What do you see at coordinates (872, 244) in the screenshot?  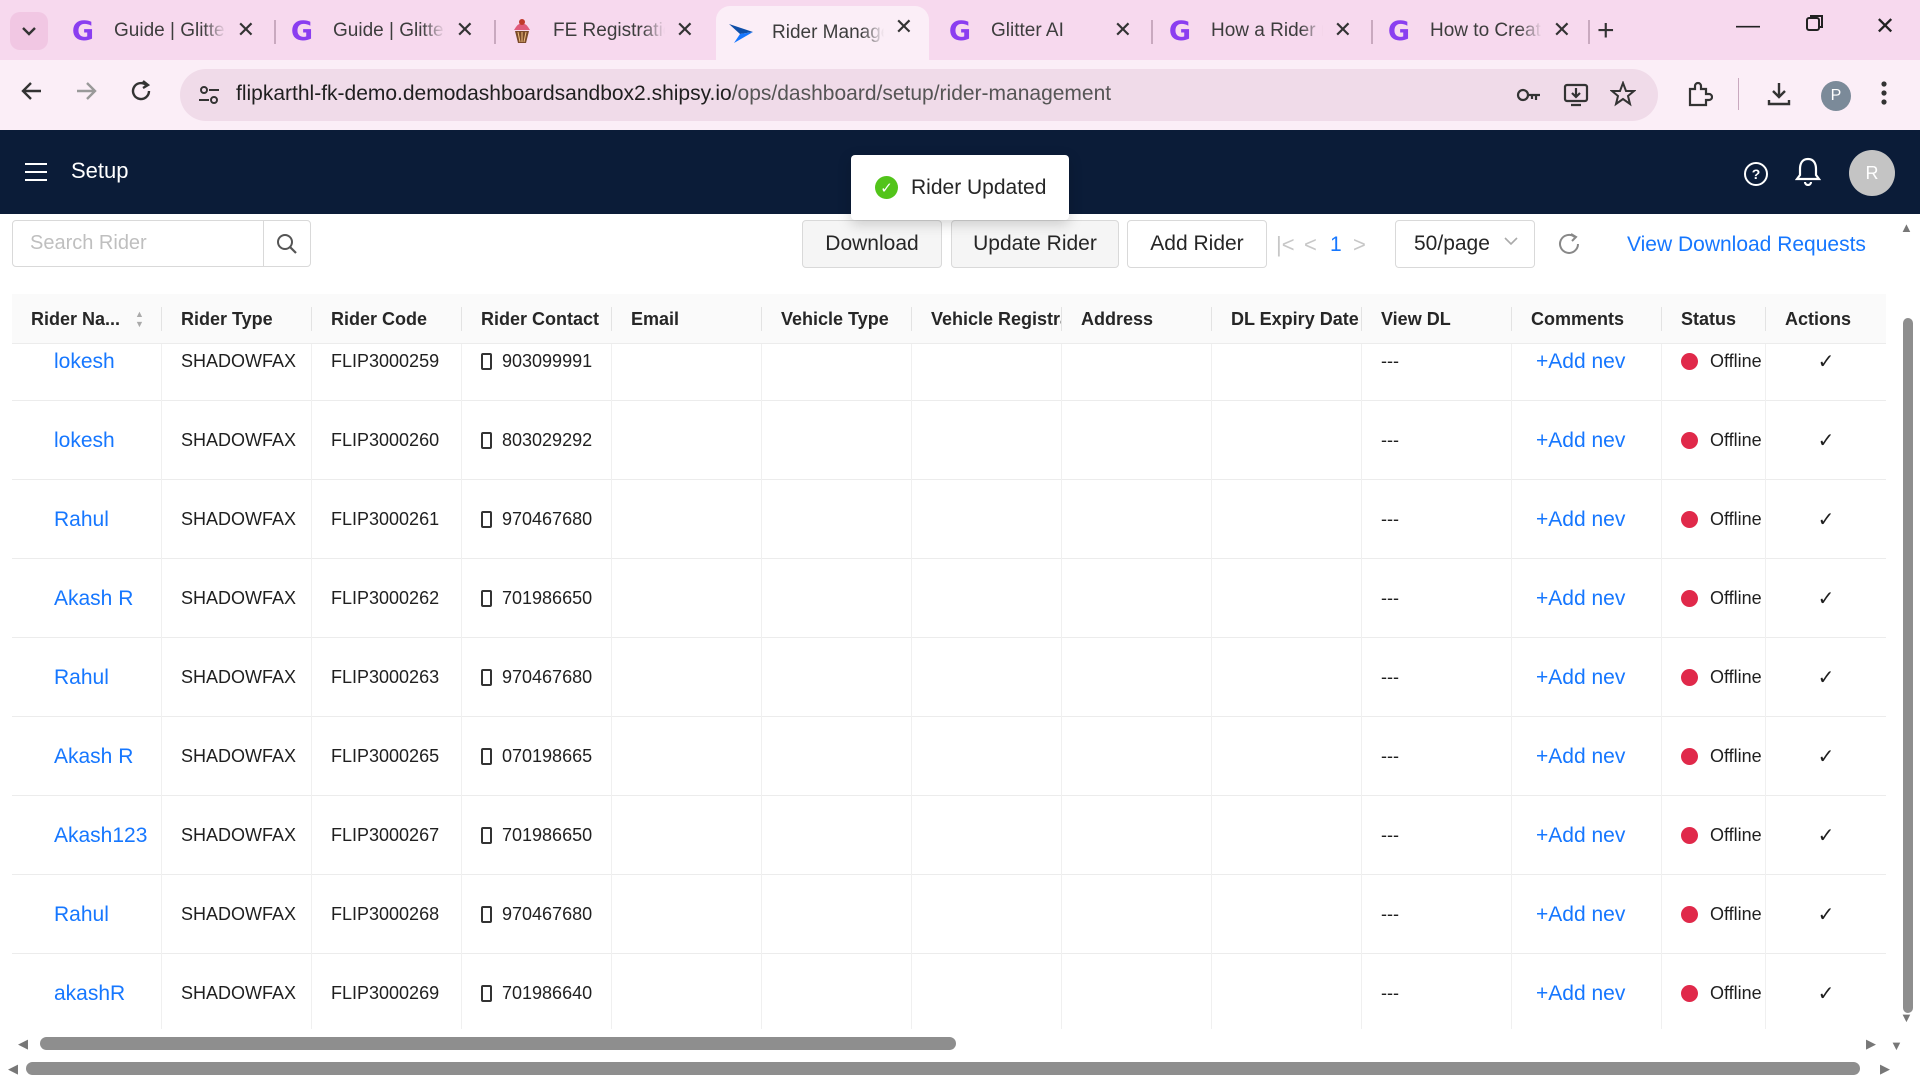 I see `download-button: Download` at bounding box center [872, 244].